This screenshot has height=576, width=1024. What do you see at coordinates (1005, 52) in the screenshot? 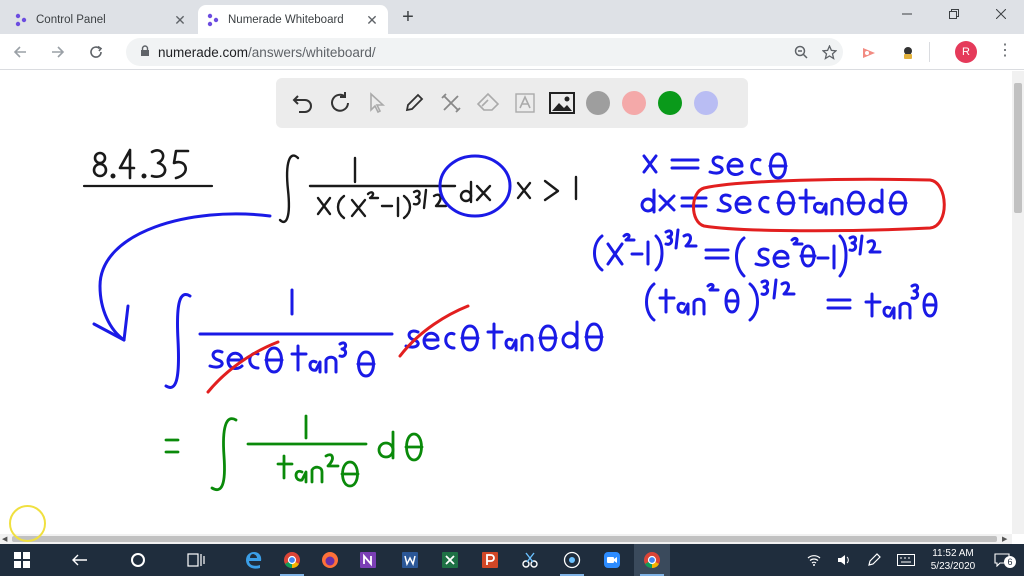
I see `chrome-menu-icon: ⋮` at bounding box center [1005, 52].